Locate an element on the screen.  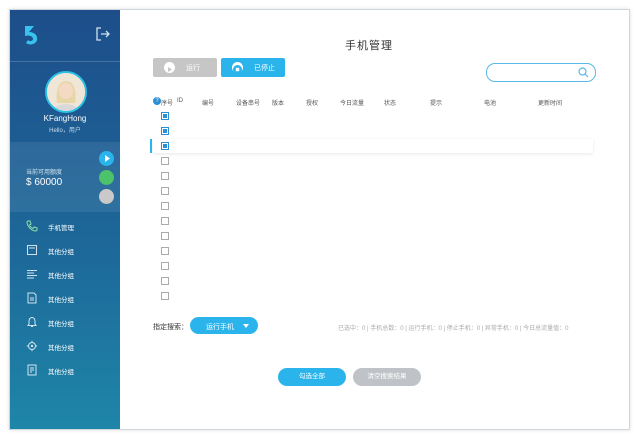
row-selected-indicator is located at coordinates (151, 146).